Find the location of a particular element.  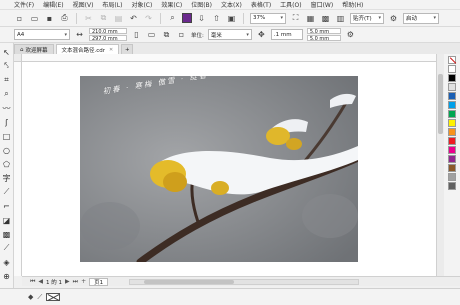

grid-icon: ▩ is located at coordinates (325, 18).